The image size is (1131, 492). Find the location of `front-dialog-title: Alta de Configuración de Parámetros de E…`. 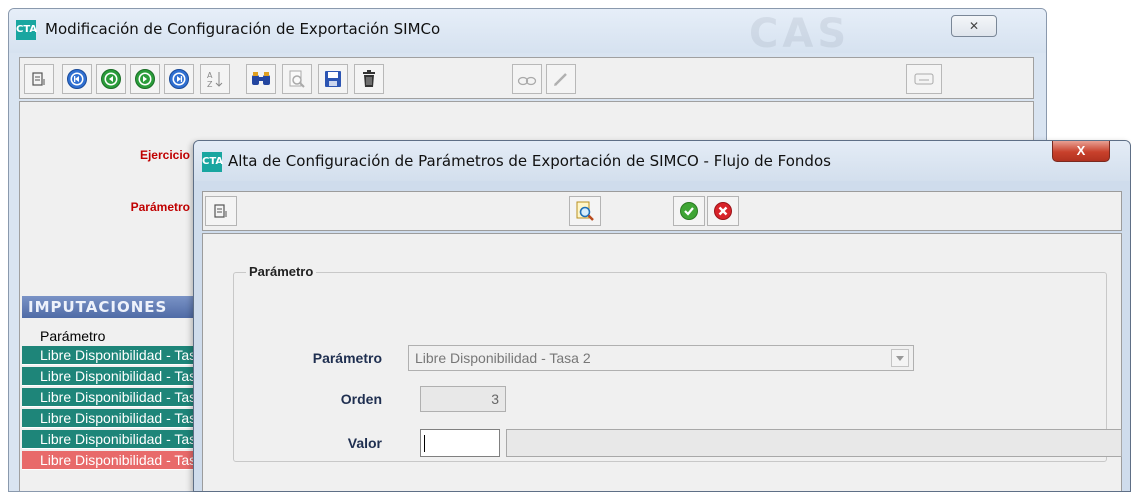

front-dialog-title: Alta de Configuración de Parámetros de E… is located at coordinates (529, 161).